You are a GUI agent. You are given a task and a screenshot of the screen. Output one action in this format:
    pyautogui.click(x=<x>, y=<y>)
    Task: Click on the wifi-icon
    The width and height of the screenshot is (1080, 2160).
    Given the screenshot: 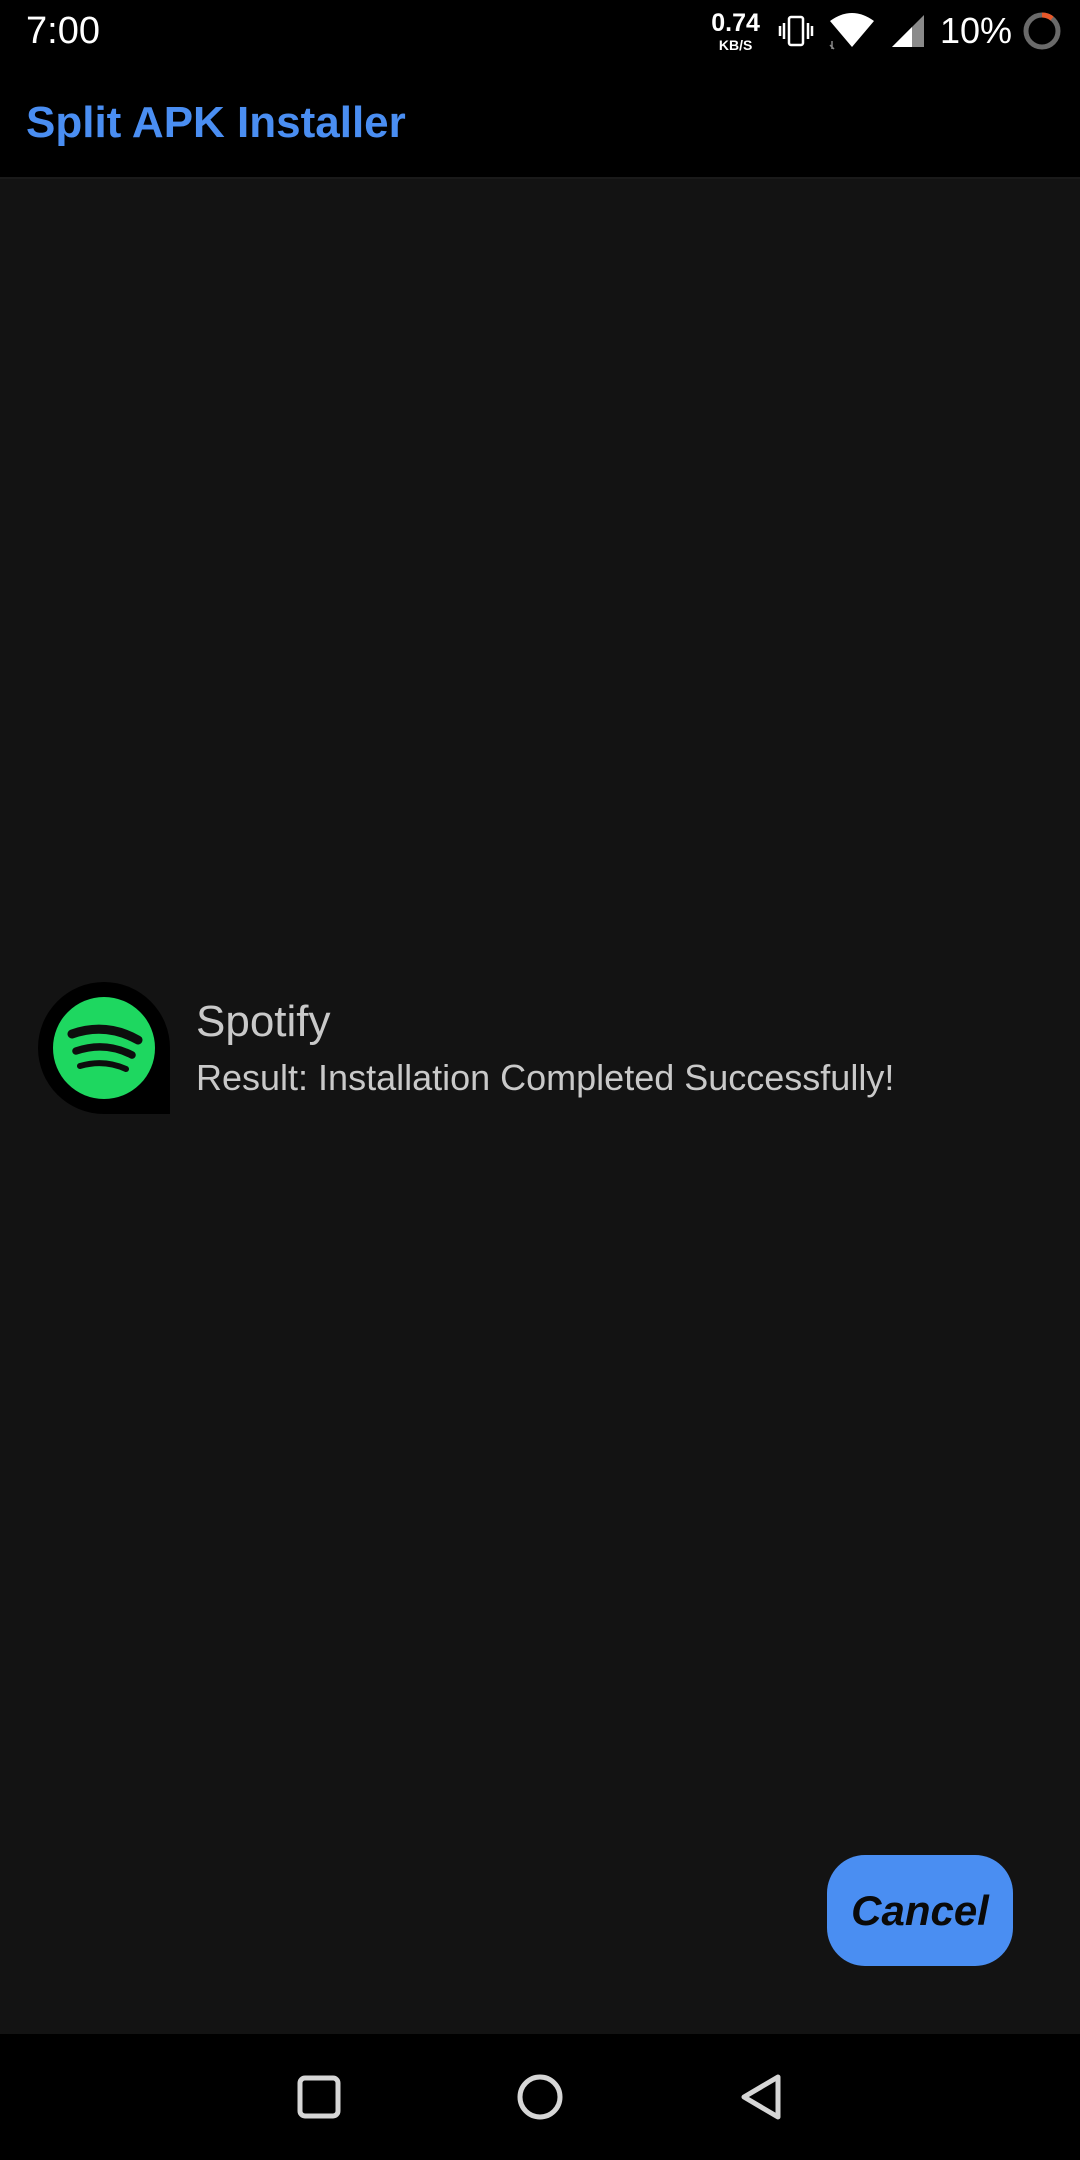 What is the action you would take?
    pyautogui.click(x=852, y=31)
    